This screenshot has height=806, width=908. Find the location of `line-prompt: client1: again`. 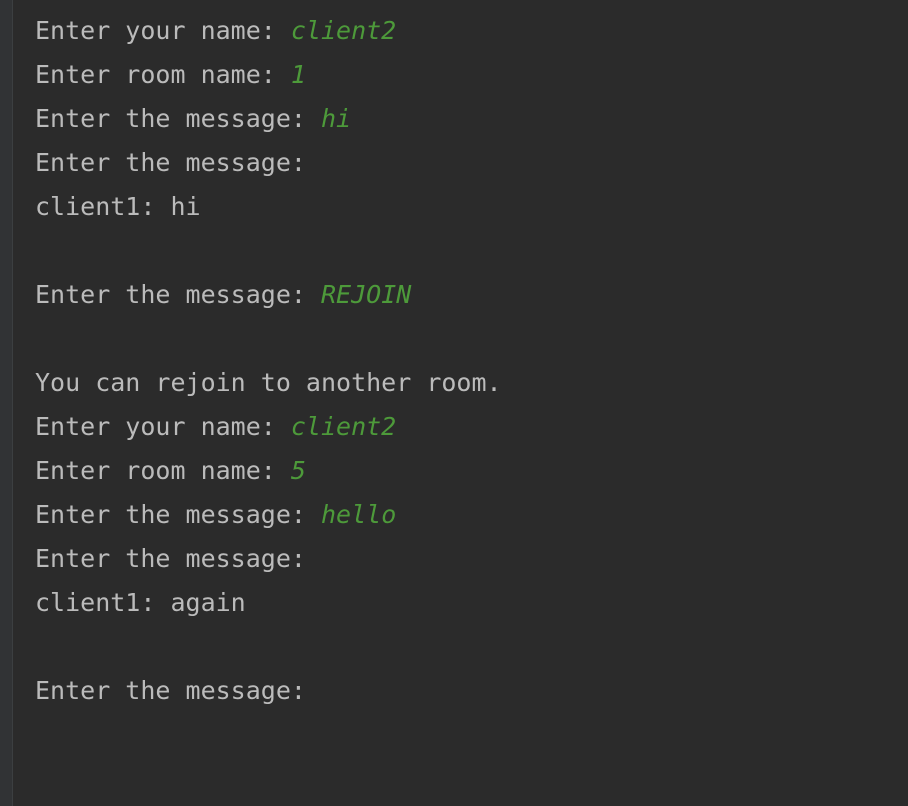

line-prompt: client1: again is located at coordinates (140, 602).